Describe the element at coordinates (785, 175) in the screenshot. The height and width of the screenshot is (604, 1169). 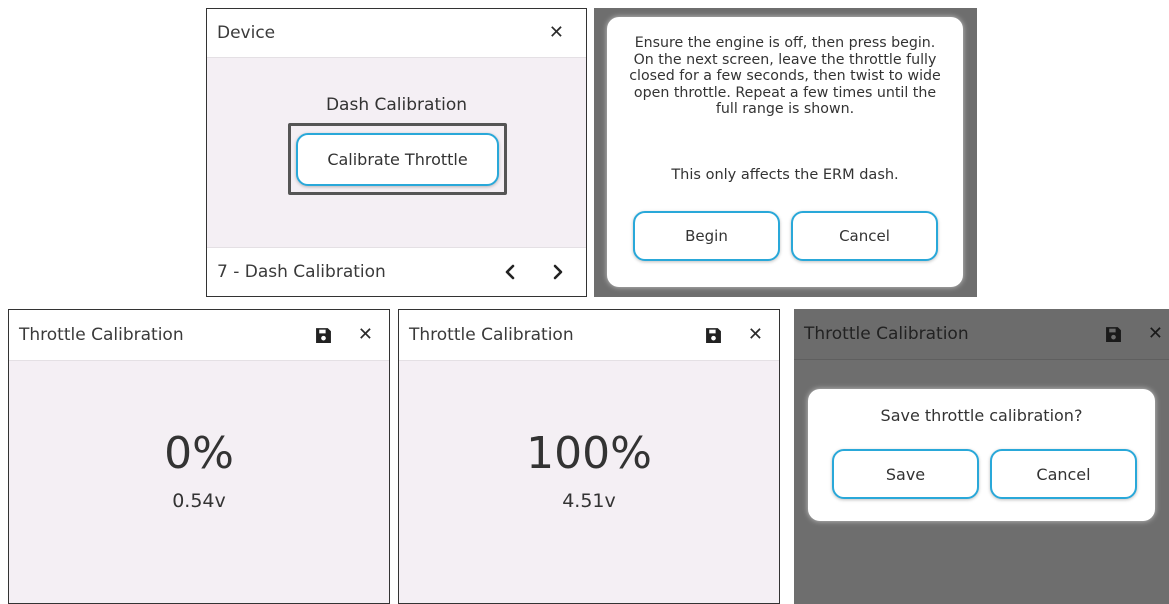
I see `info-dialog-note: This only affects the ERM dash.` at that location.